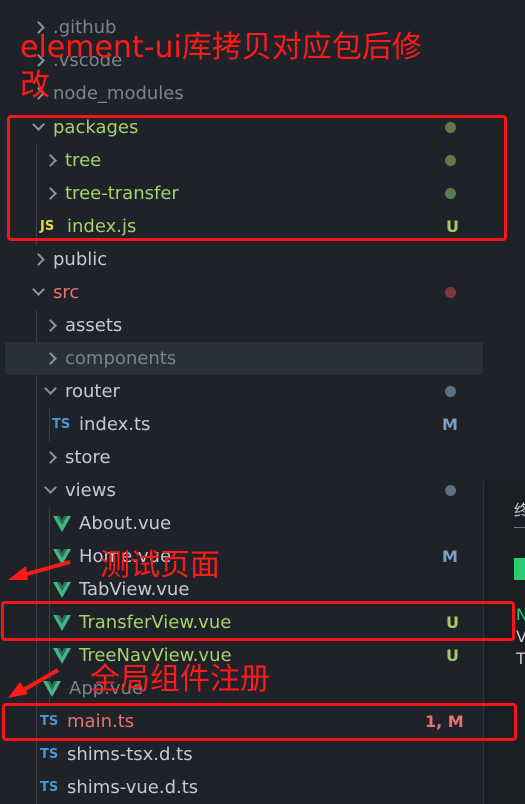 The width and height of the screenshot is (525, 804). I want to click on tree-item-node-modules: node_modules, so click(258, 93).